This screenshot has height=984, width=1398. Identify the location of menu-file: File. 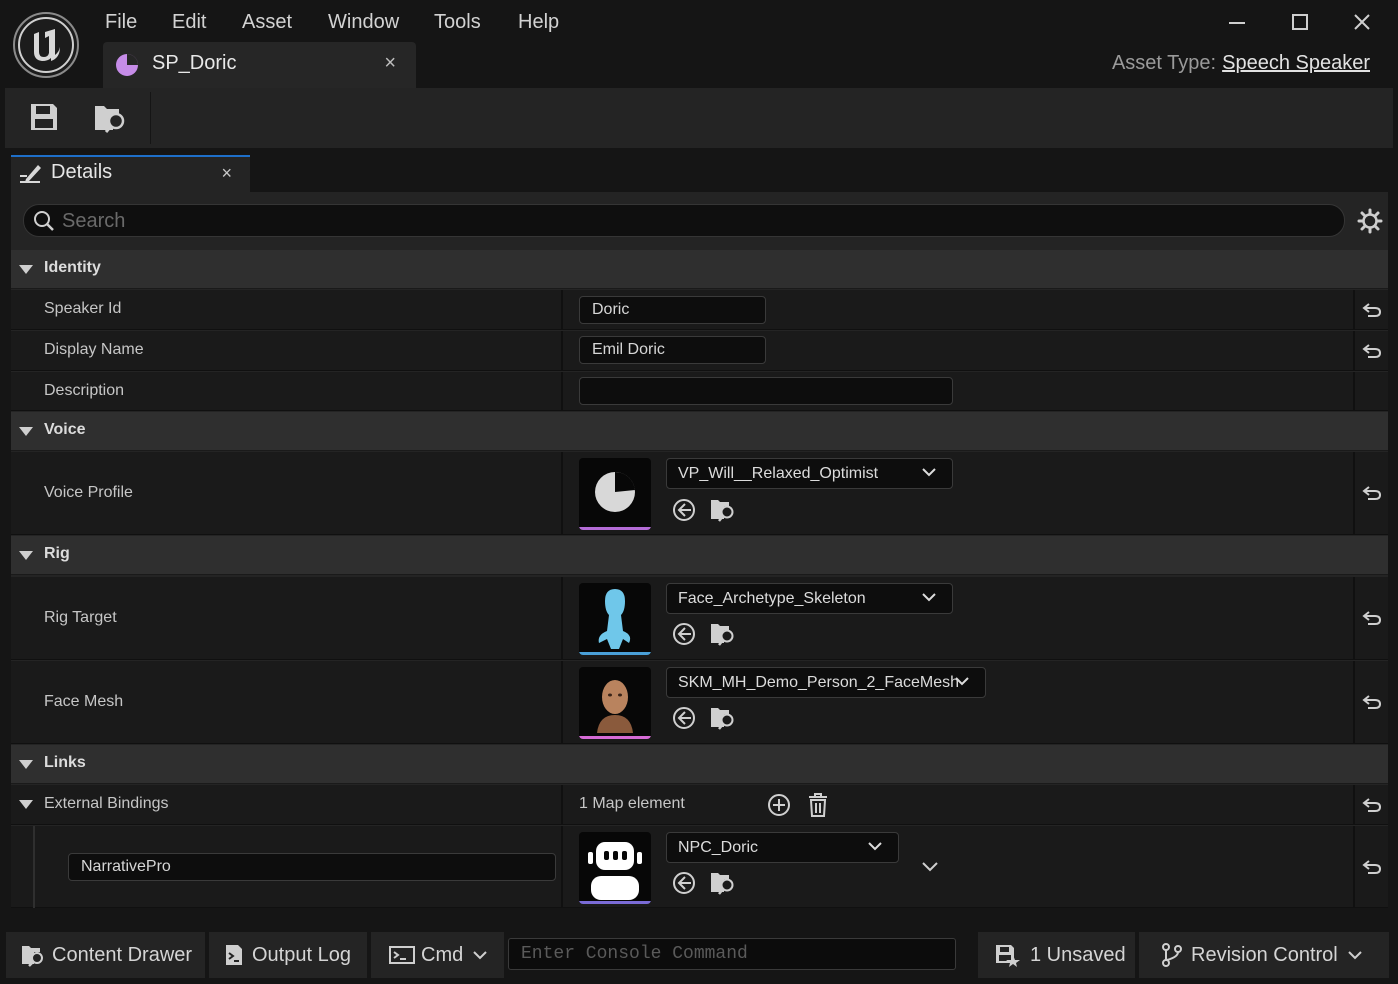
(121, 22).